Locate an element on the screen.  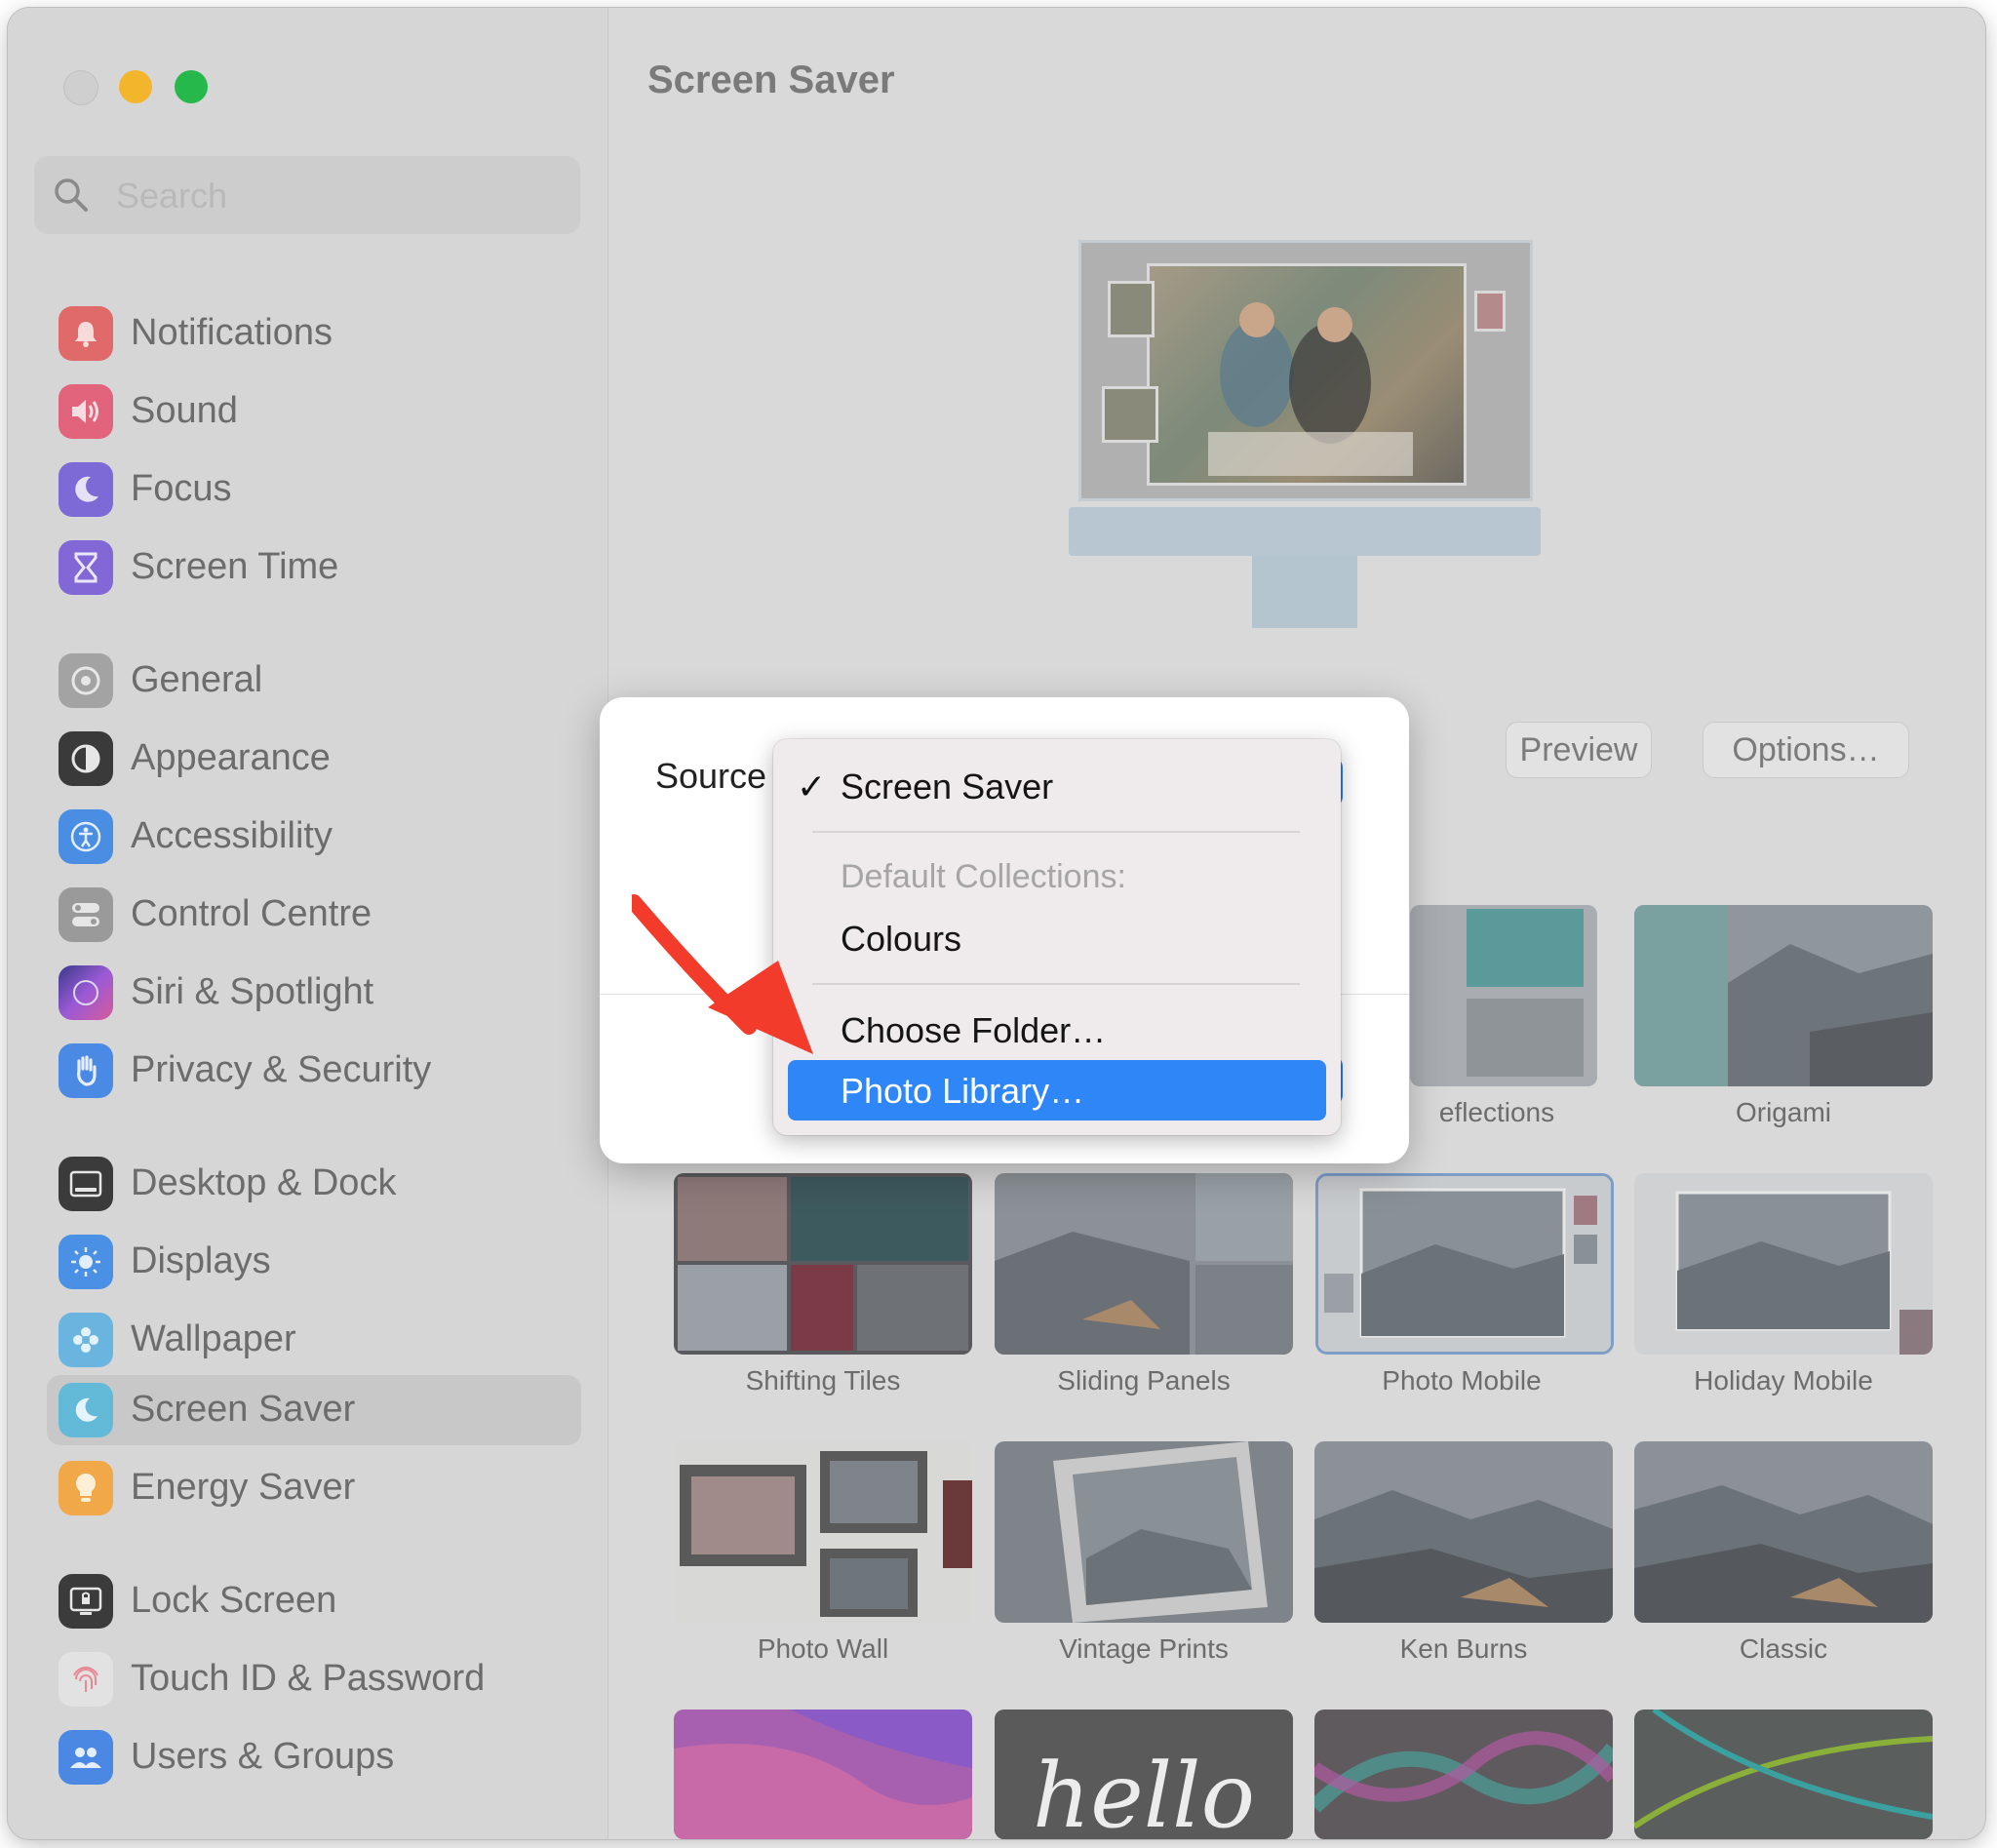
thumbnail-label: Holiday Mobile is located at coordinates (1783, 1380).